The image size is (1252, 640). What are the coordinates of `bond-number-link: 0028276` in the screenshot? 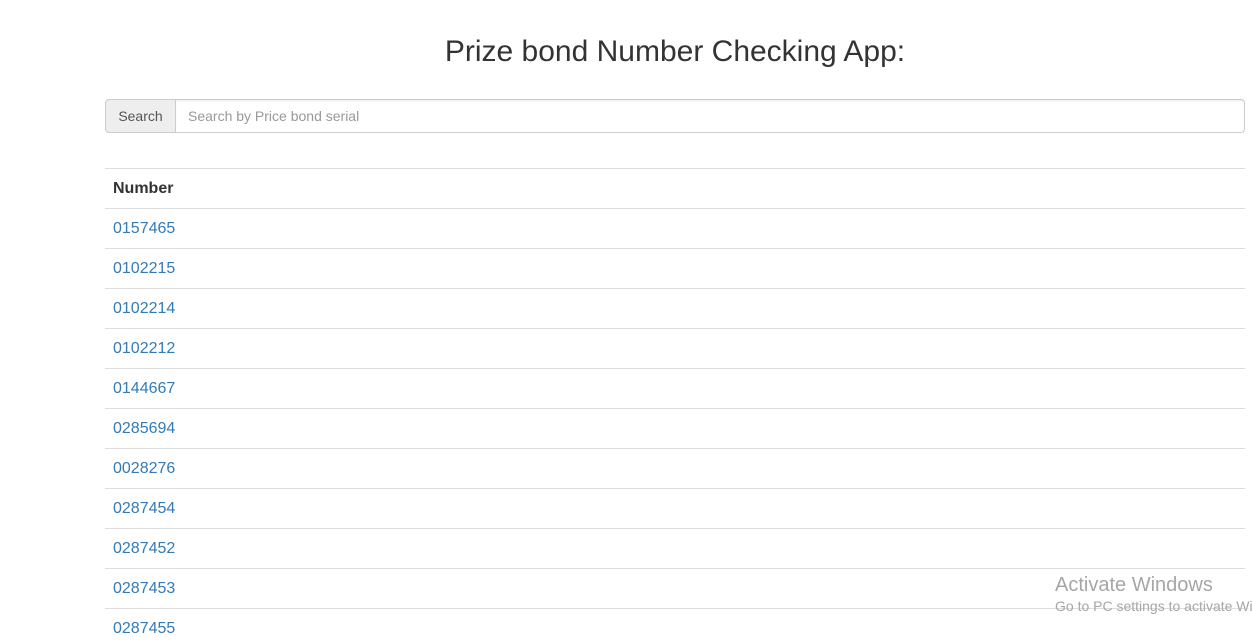 It's located at (144, 468).